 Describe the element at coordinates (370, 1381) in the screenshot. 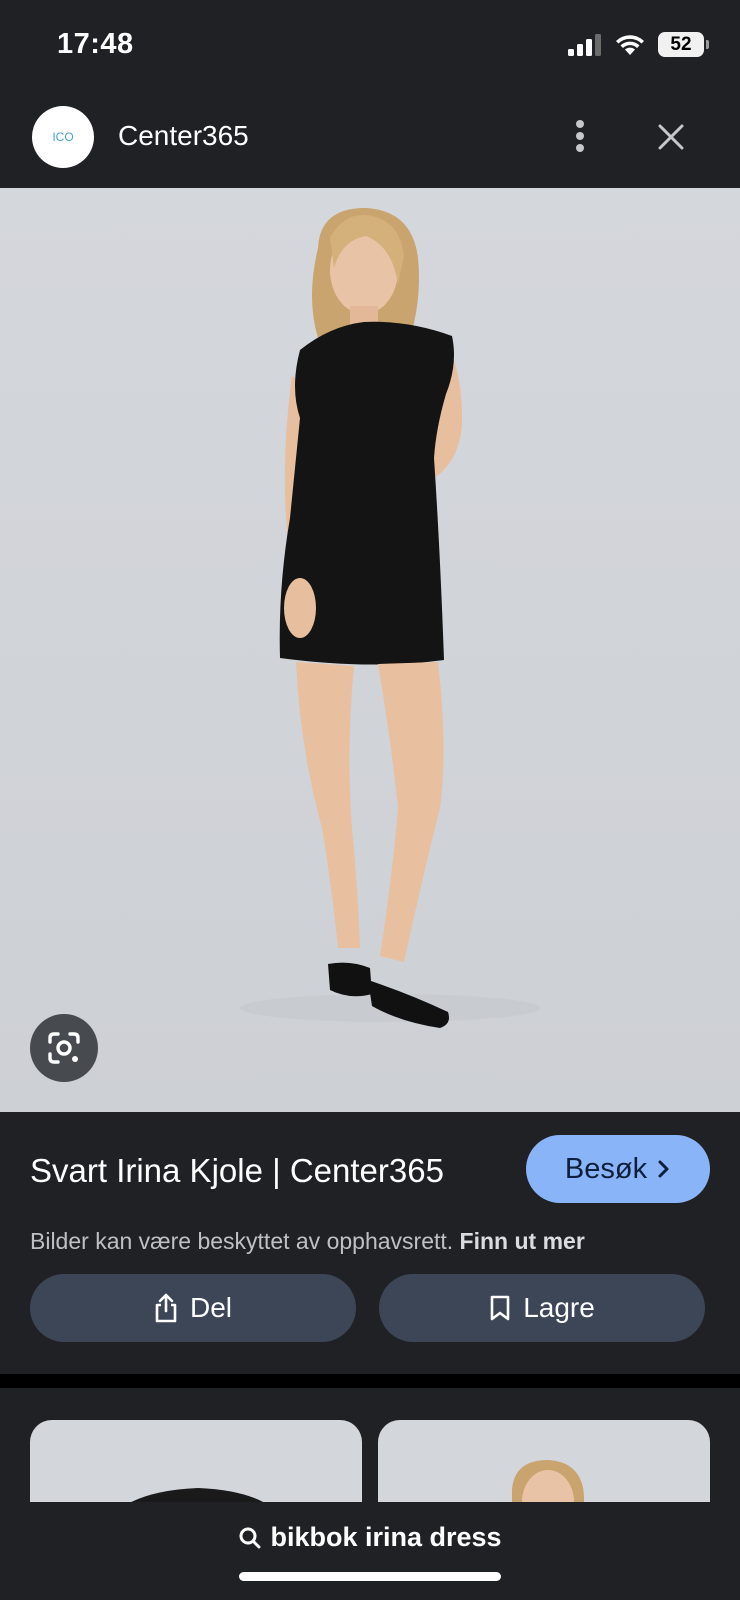

I see `section-divider` at that location.